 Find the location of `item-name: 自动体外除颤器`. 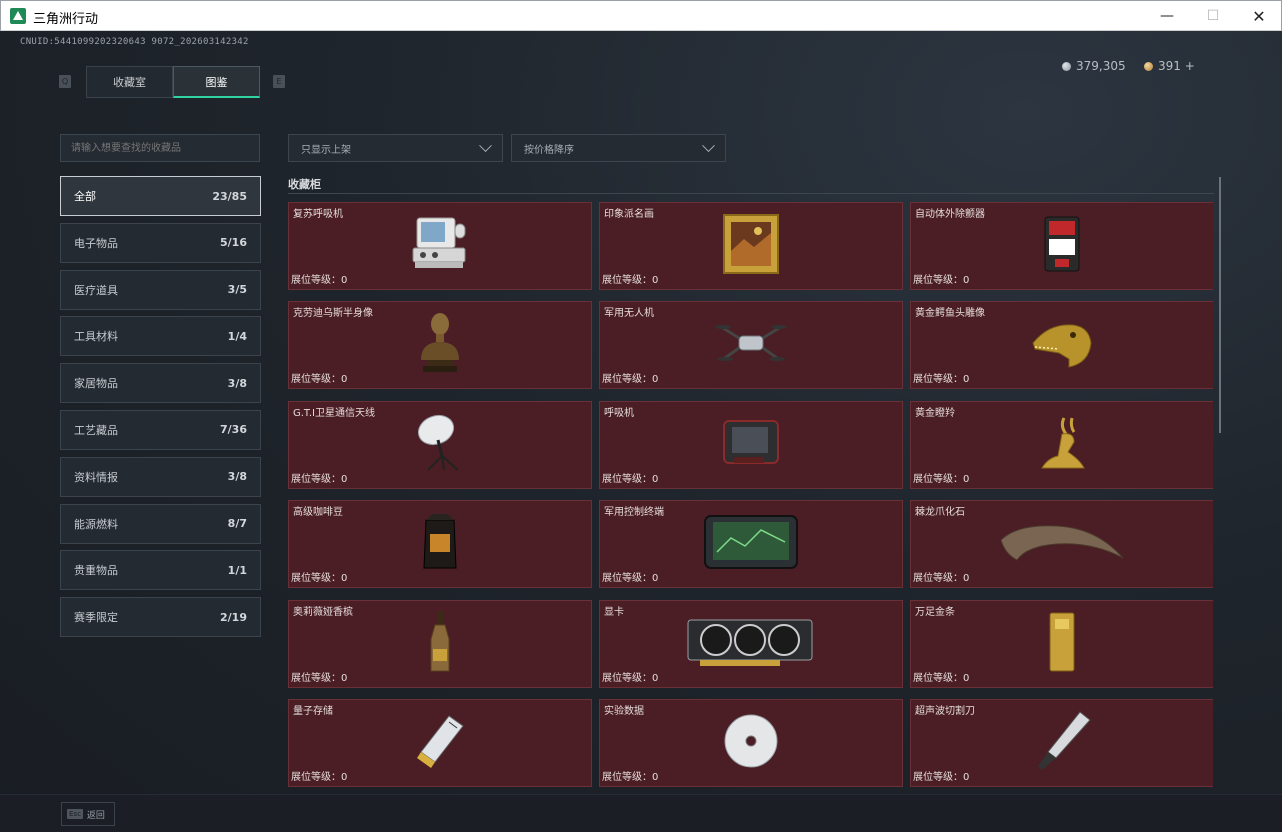

item-name: 自动体外除颤器 is located at coordinates (950, 214).